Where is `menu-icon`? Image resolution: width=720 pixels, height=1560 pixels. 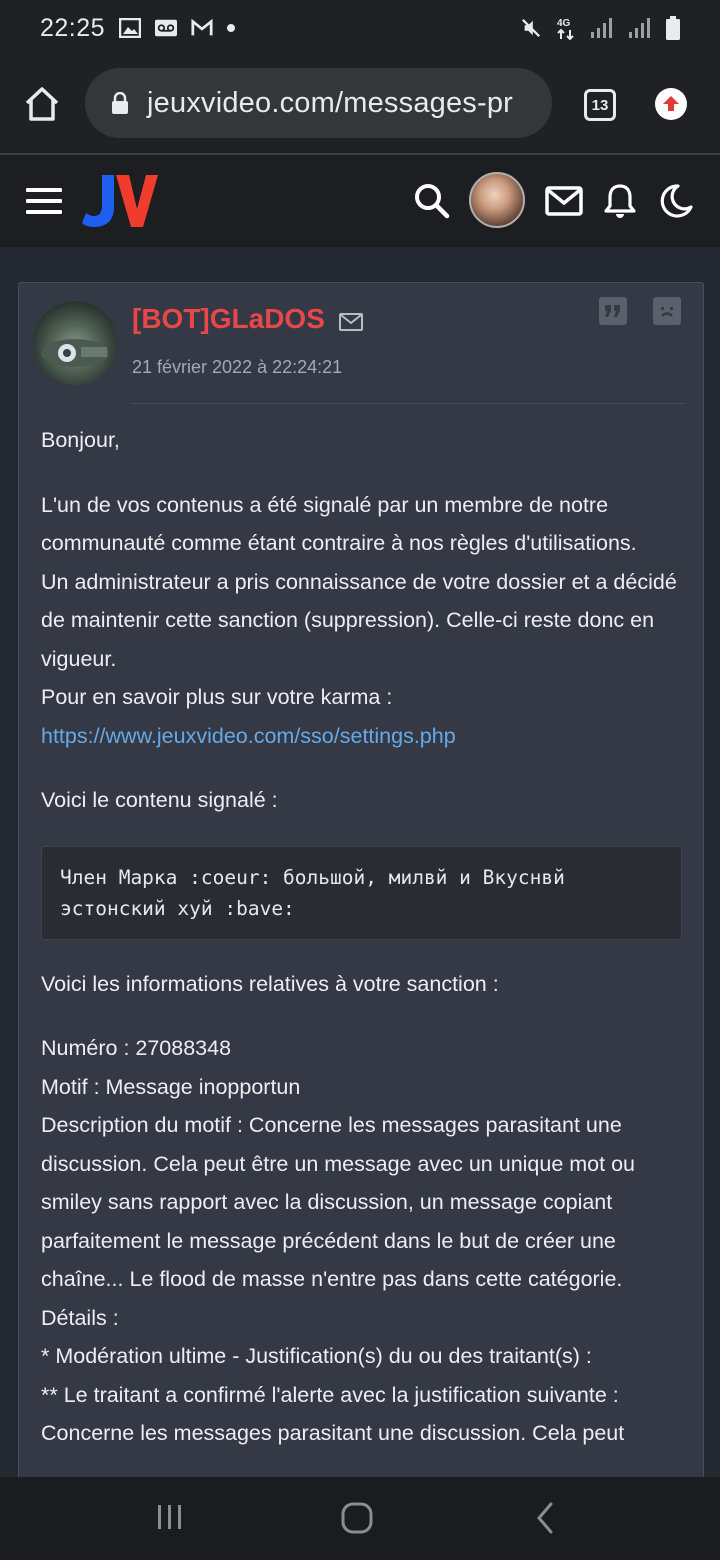
menu-icon is located at coordinates (44, 201).